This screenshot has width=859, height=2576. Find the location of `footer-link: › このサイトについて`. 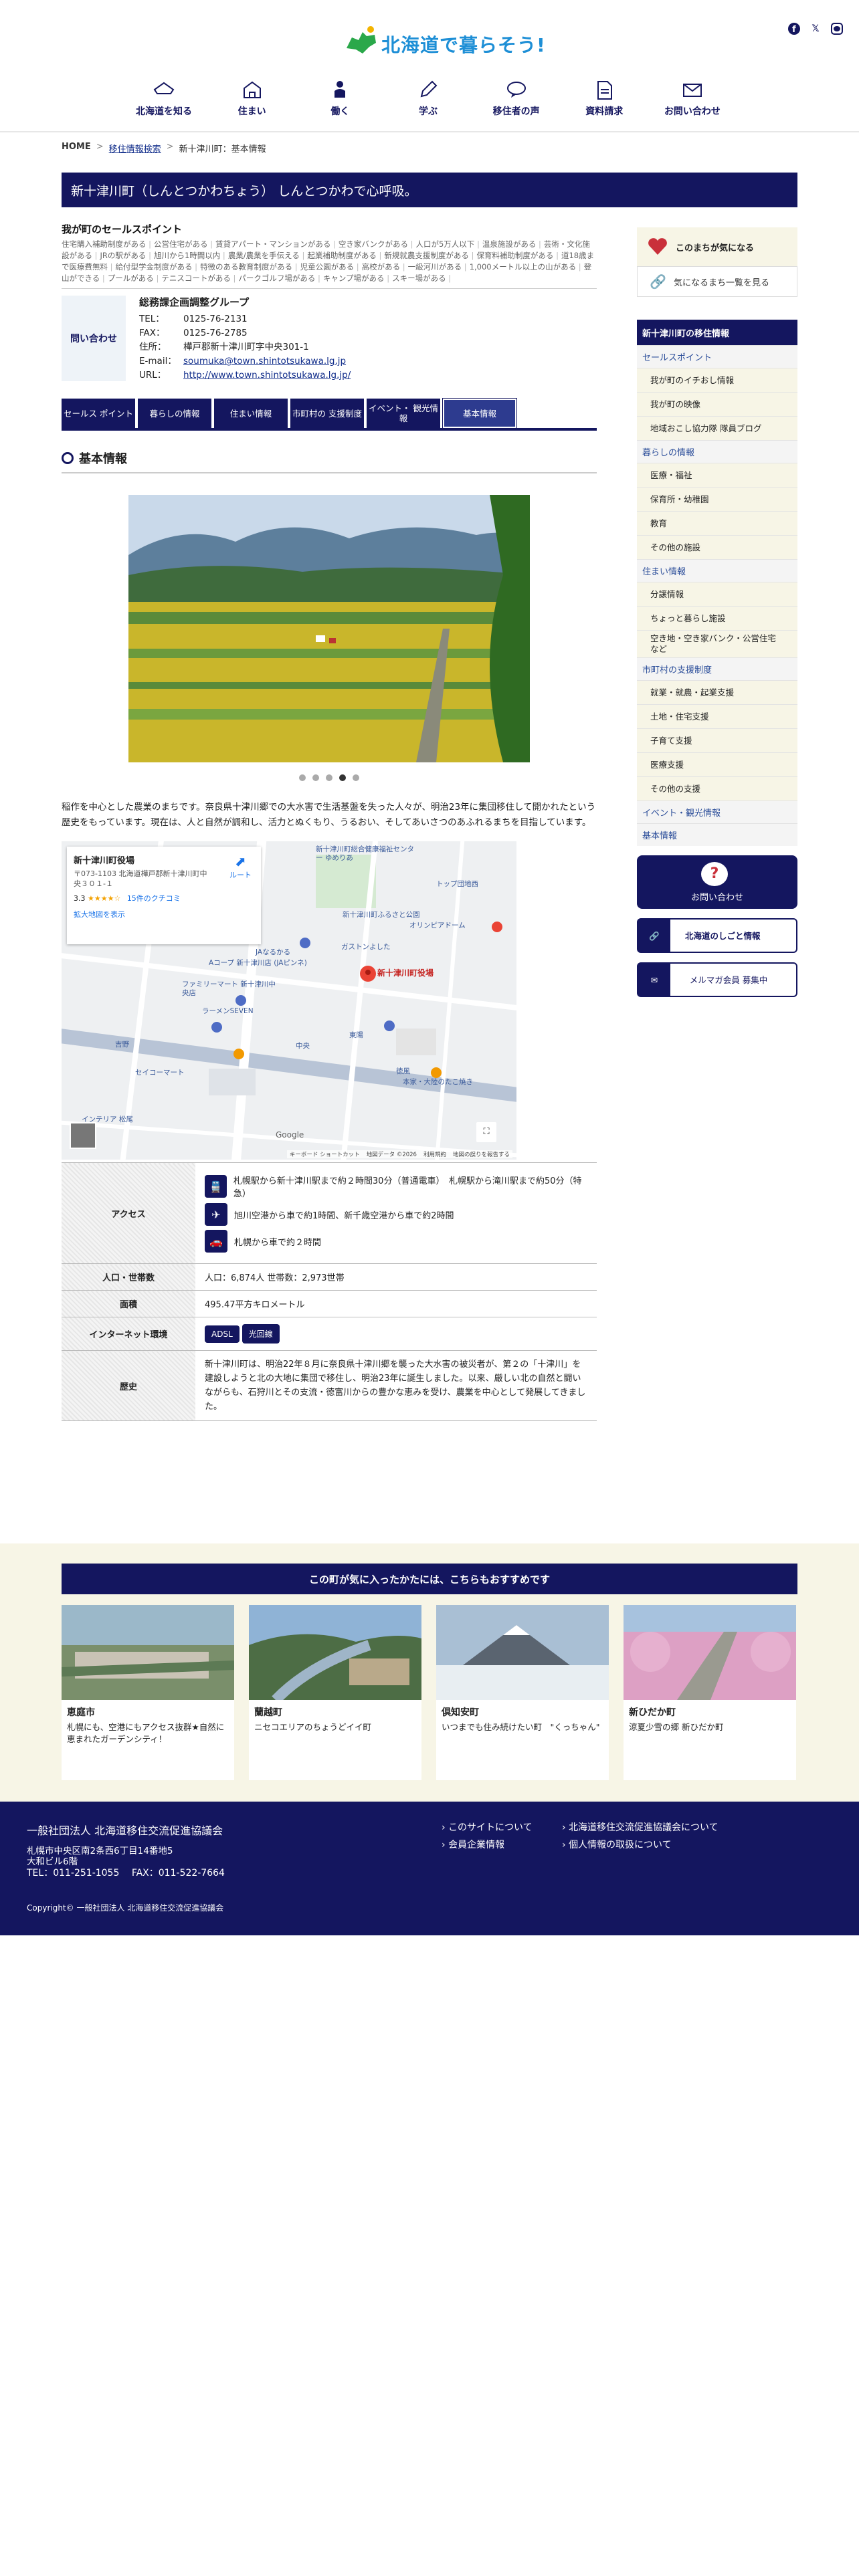

footer-link: › このサイトについて is located at coordinates (502, 1827).